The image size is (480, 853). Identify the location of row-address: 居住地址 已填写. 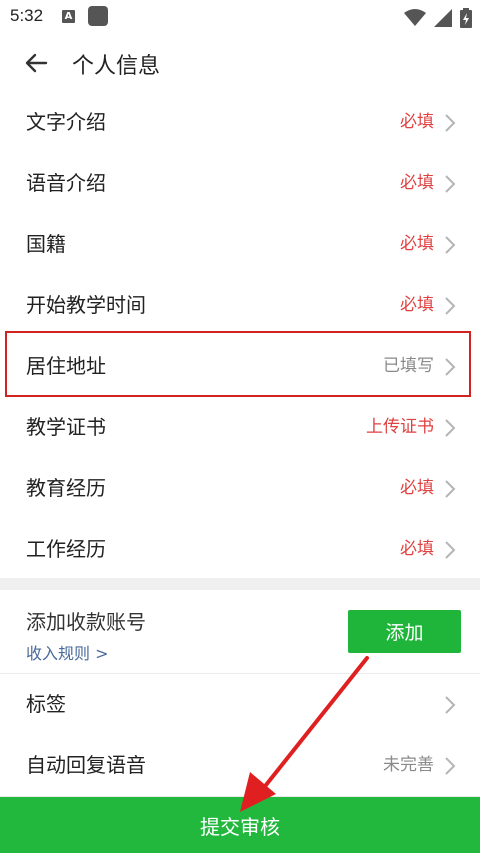
(240, 367).